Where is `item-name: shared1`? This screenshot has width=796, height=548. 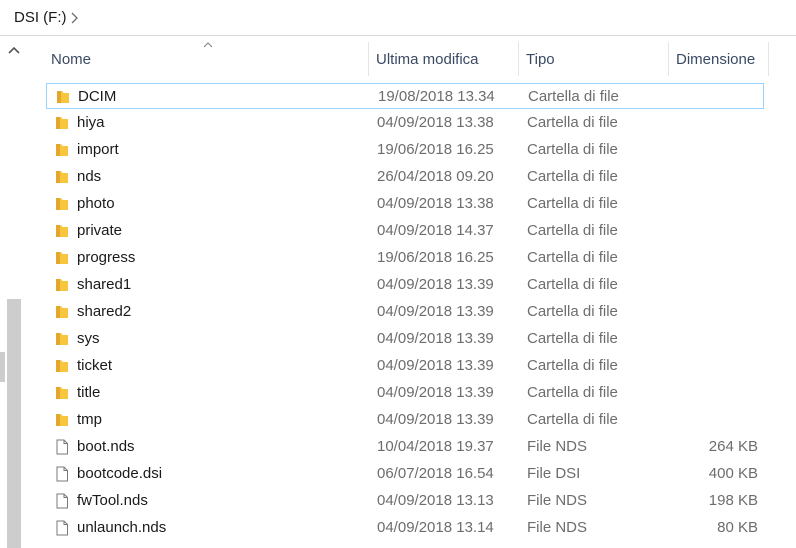 item-name: shared1 is located at coordinates (104, 284).